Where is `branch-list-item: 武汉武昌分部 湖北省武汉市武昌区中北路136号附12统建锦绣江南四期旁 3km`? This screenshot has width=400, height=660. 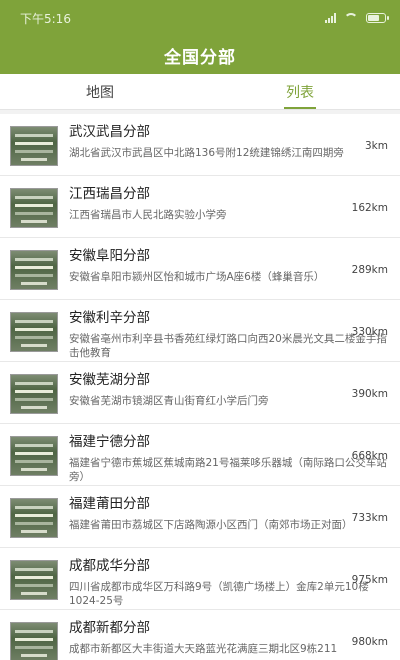
branch-list-item: 武汉武昌分部 湖北省武汉市武昌区中北路136号附12统建锦绣江南四期旁 3km is located at coordinates (200, 145).